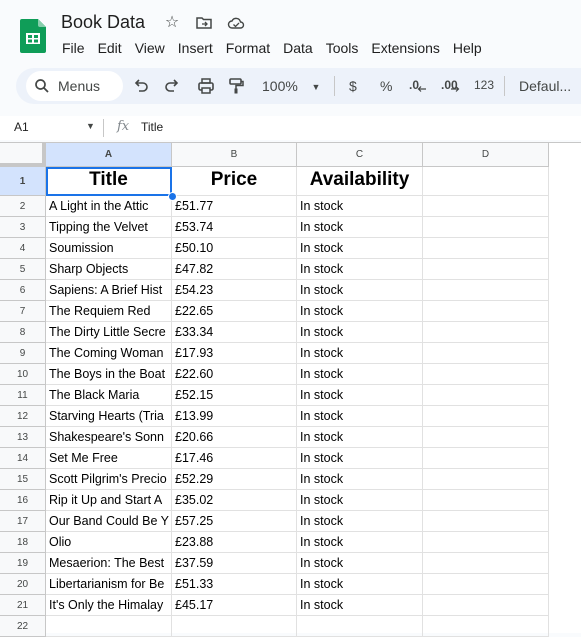 The width and height of the screenshot is (581, 637). What do you see at coordinates (23, 479) in the screenshot?
I see `row-header-15: 15` at bounding box center [23, 479].